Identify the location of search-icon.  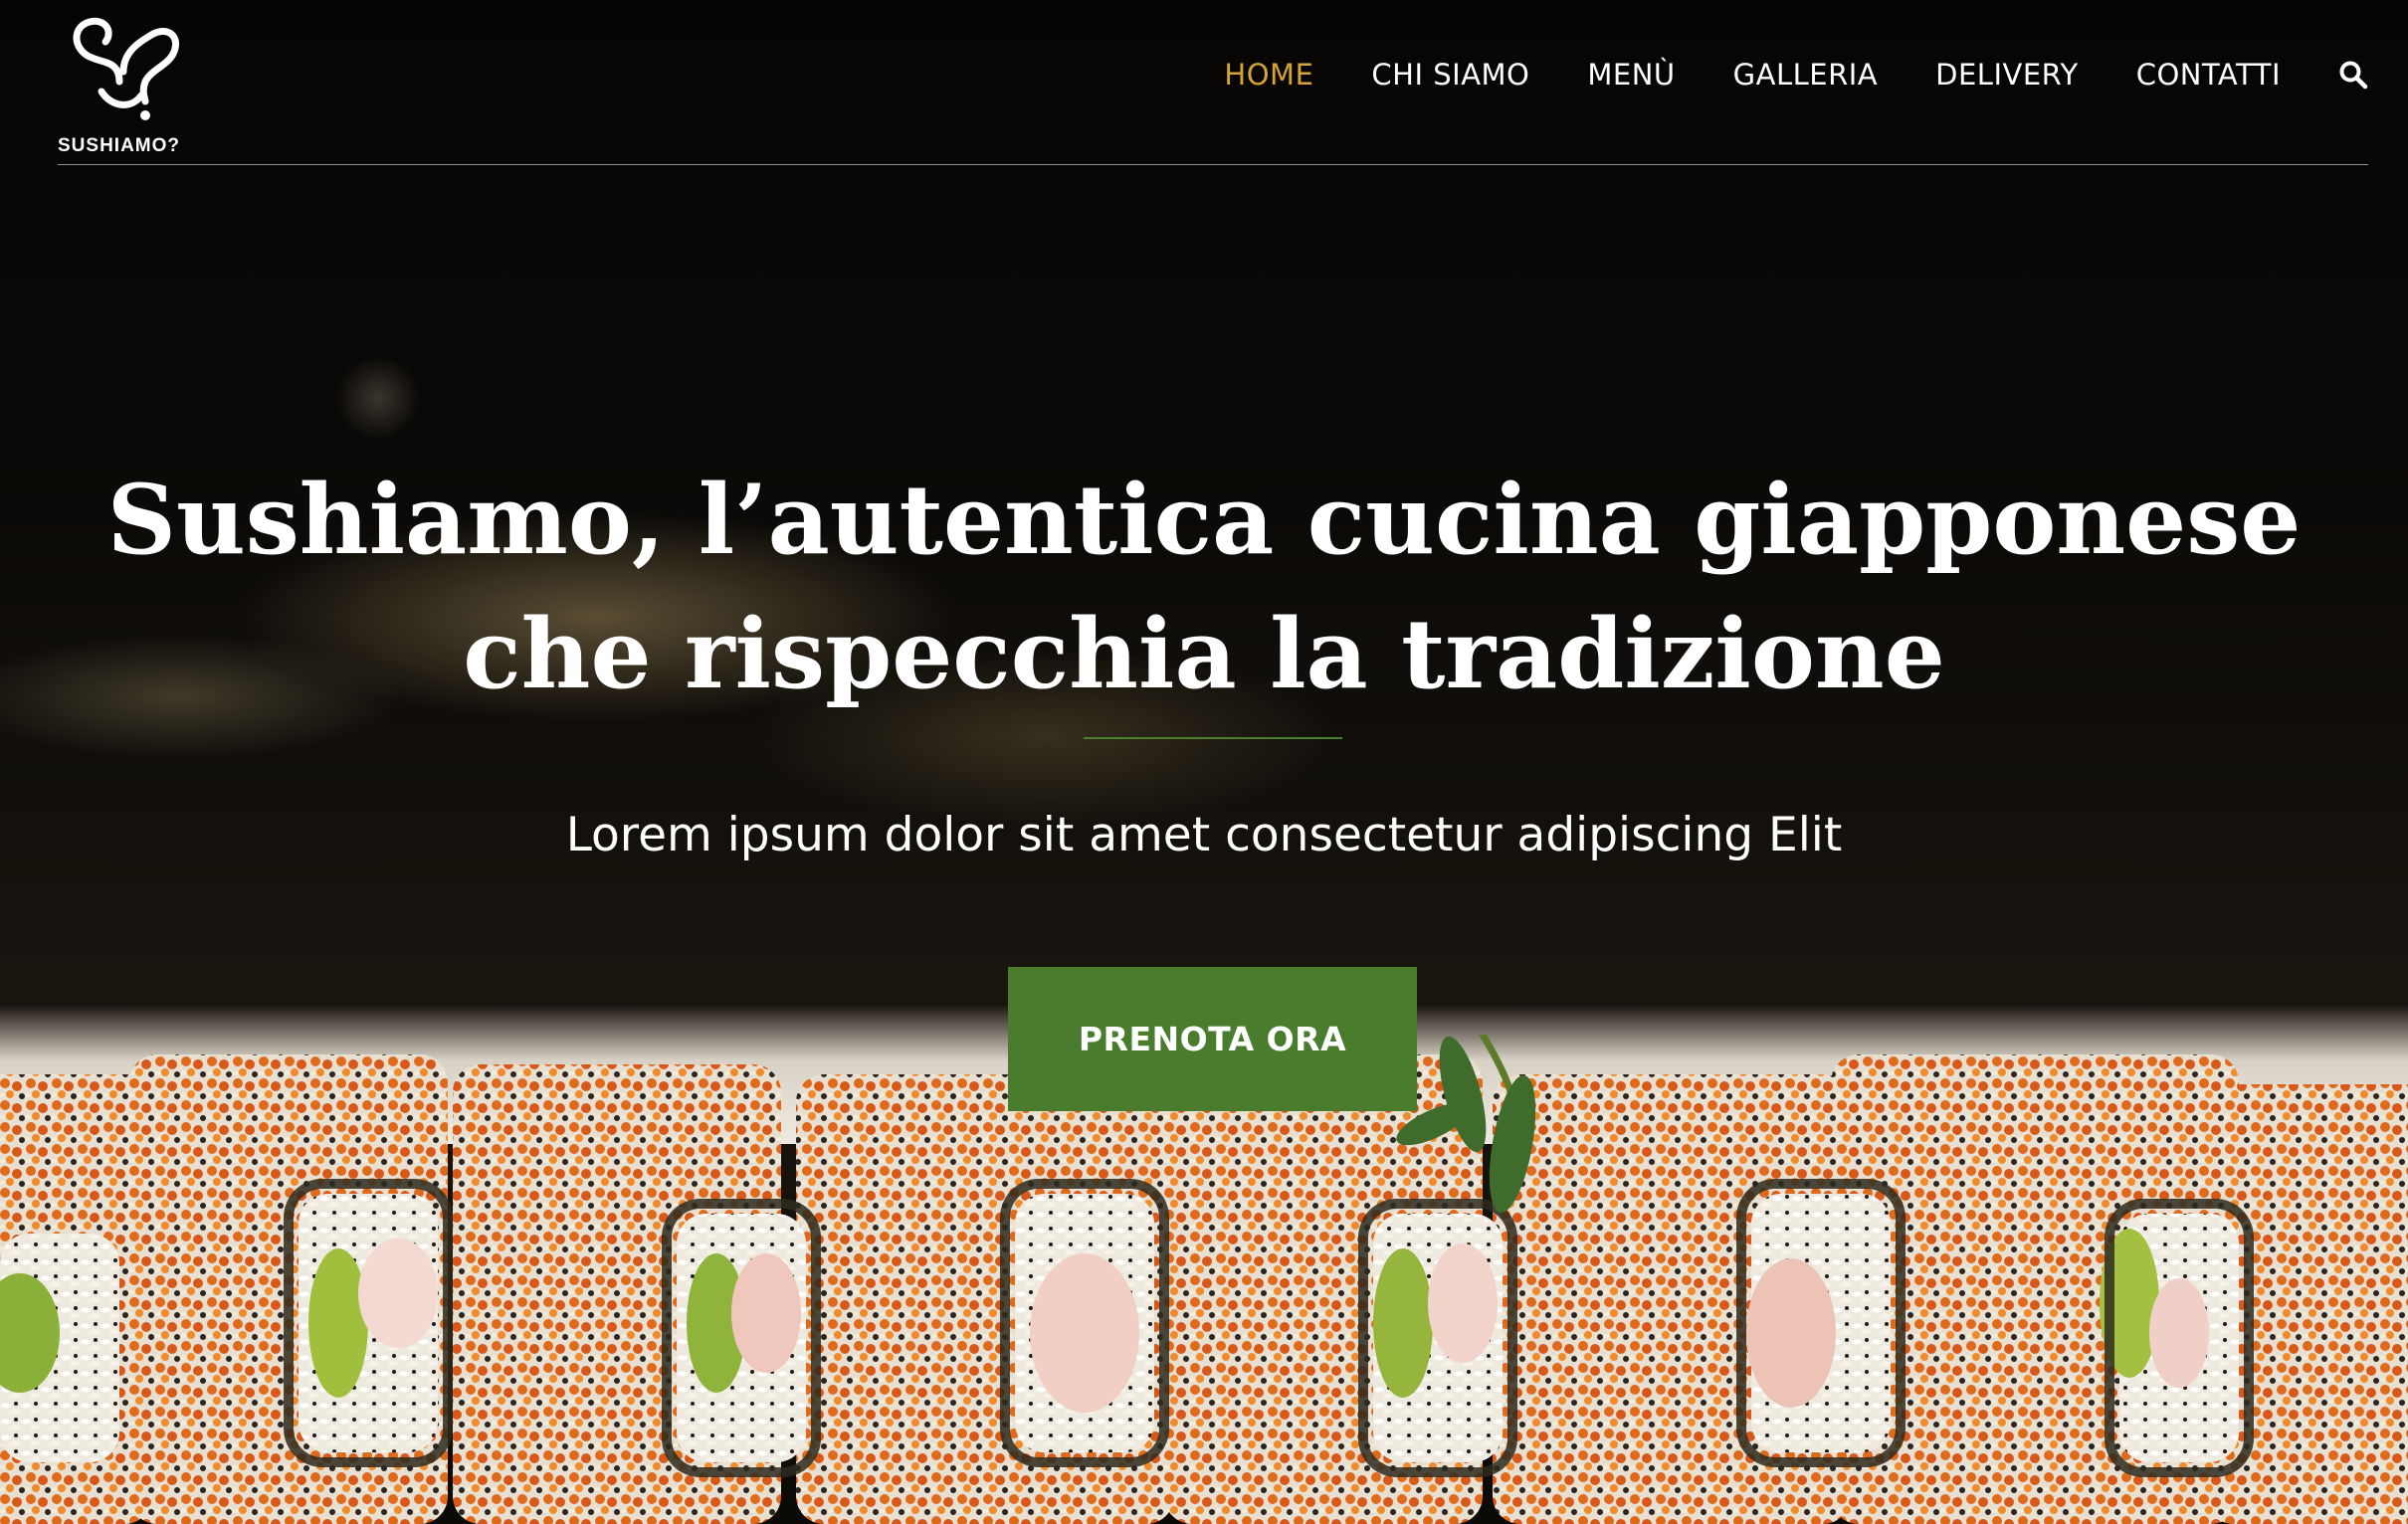
(2353, 75).